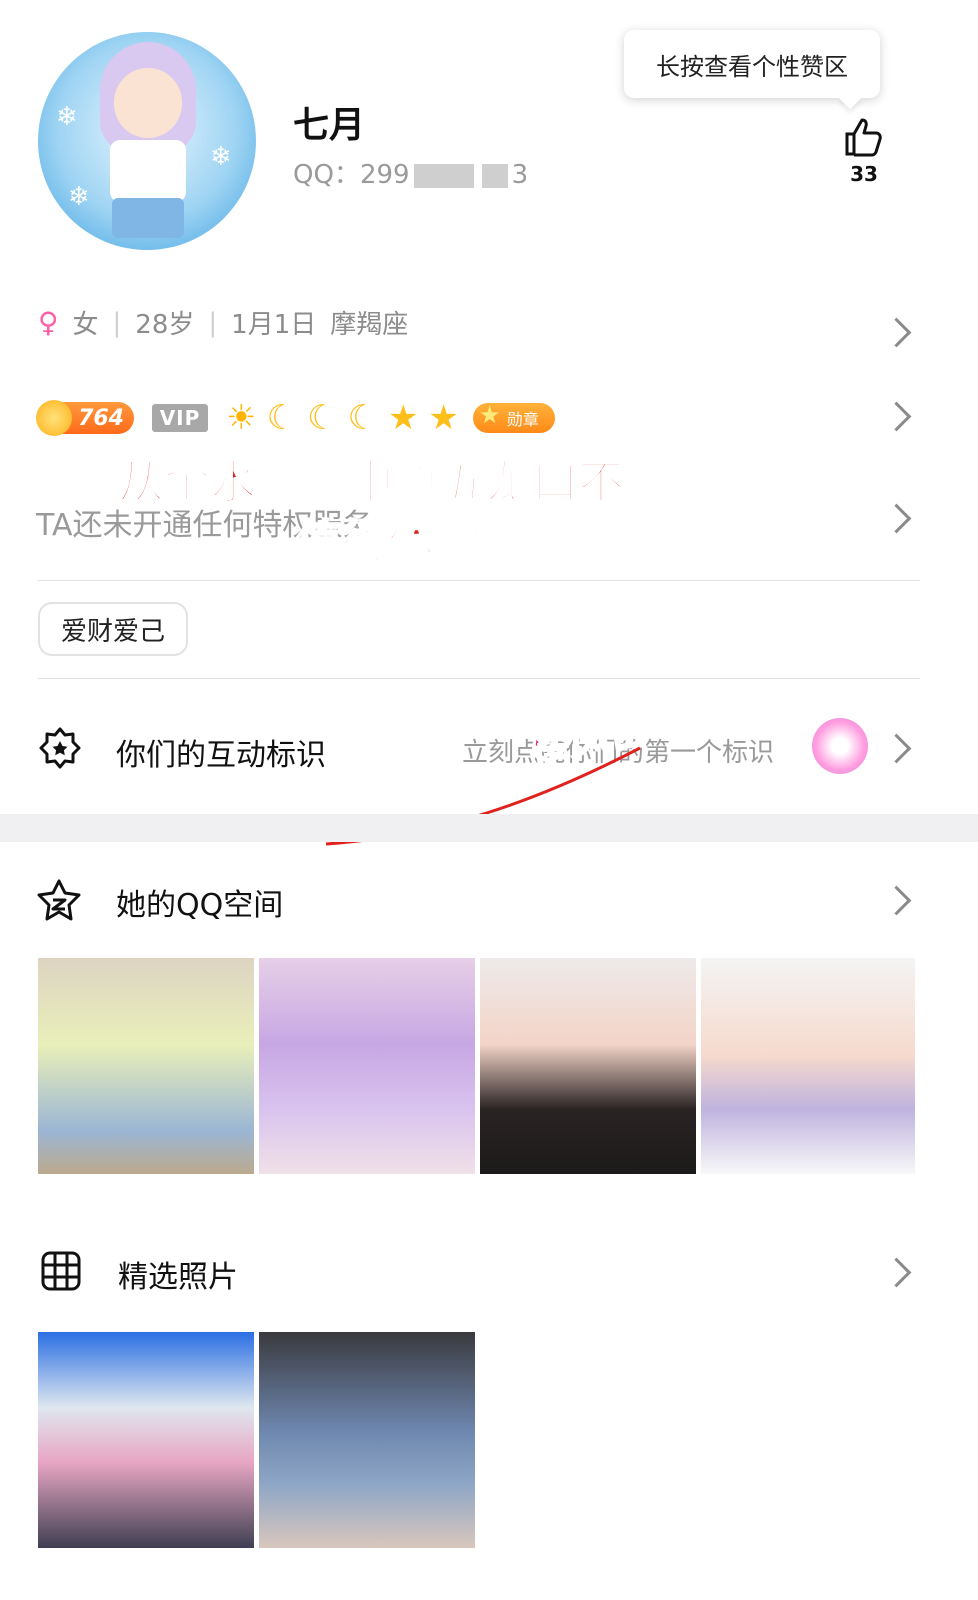 This screenshot has height=1600, width=978. Describe the element at coordinates (371, 482) in the screenshot. I see `overlay-text-line1: 从金水搬到中原五龙口不` at that location.